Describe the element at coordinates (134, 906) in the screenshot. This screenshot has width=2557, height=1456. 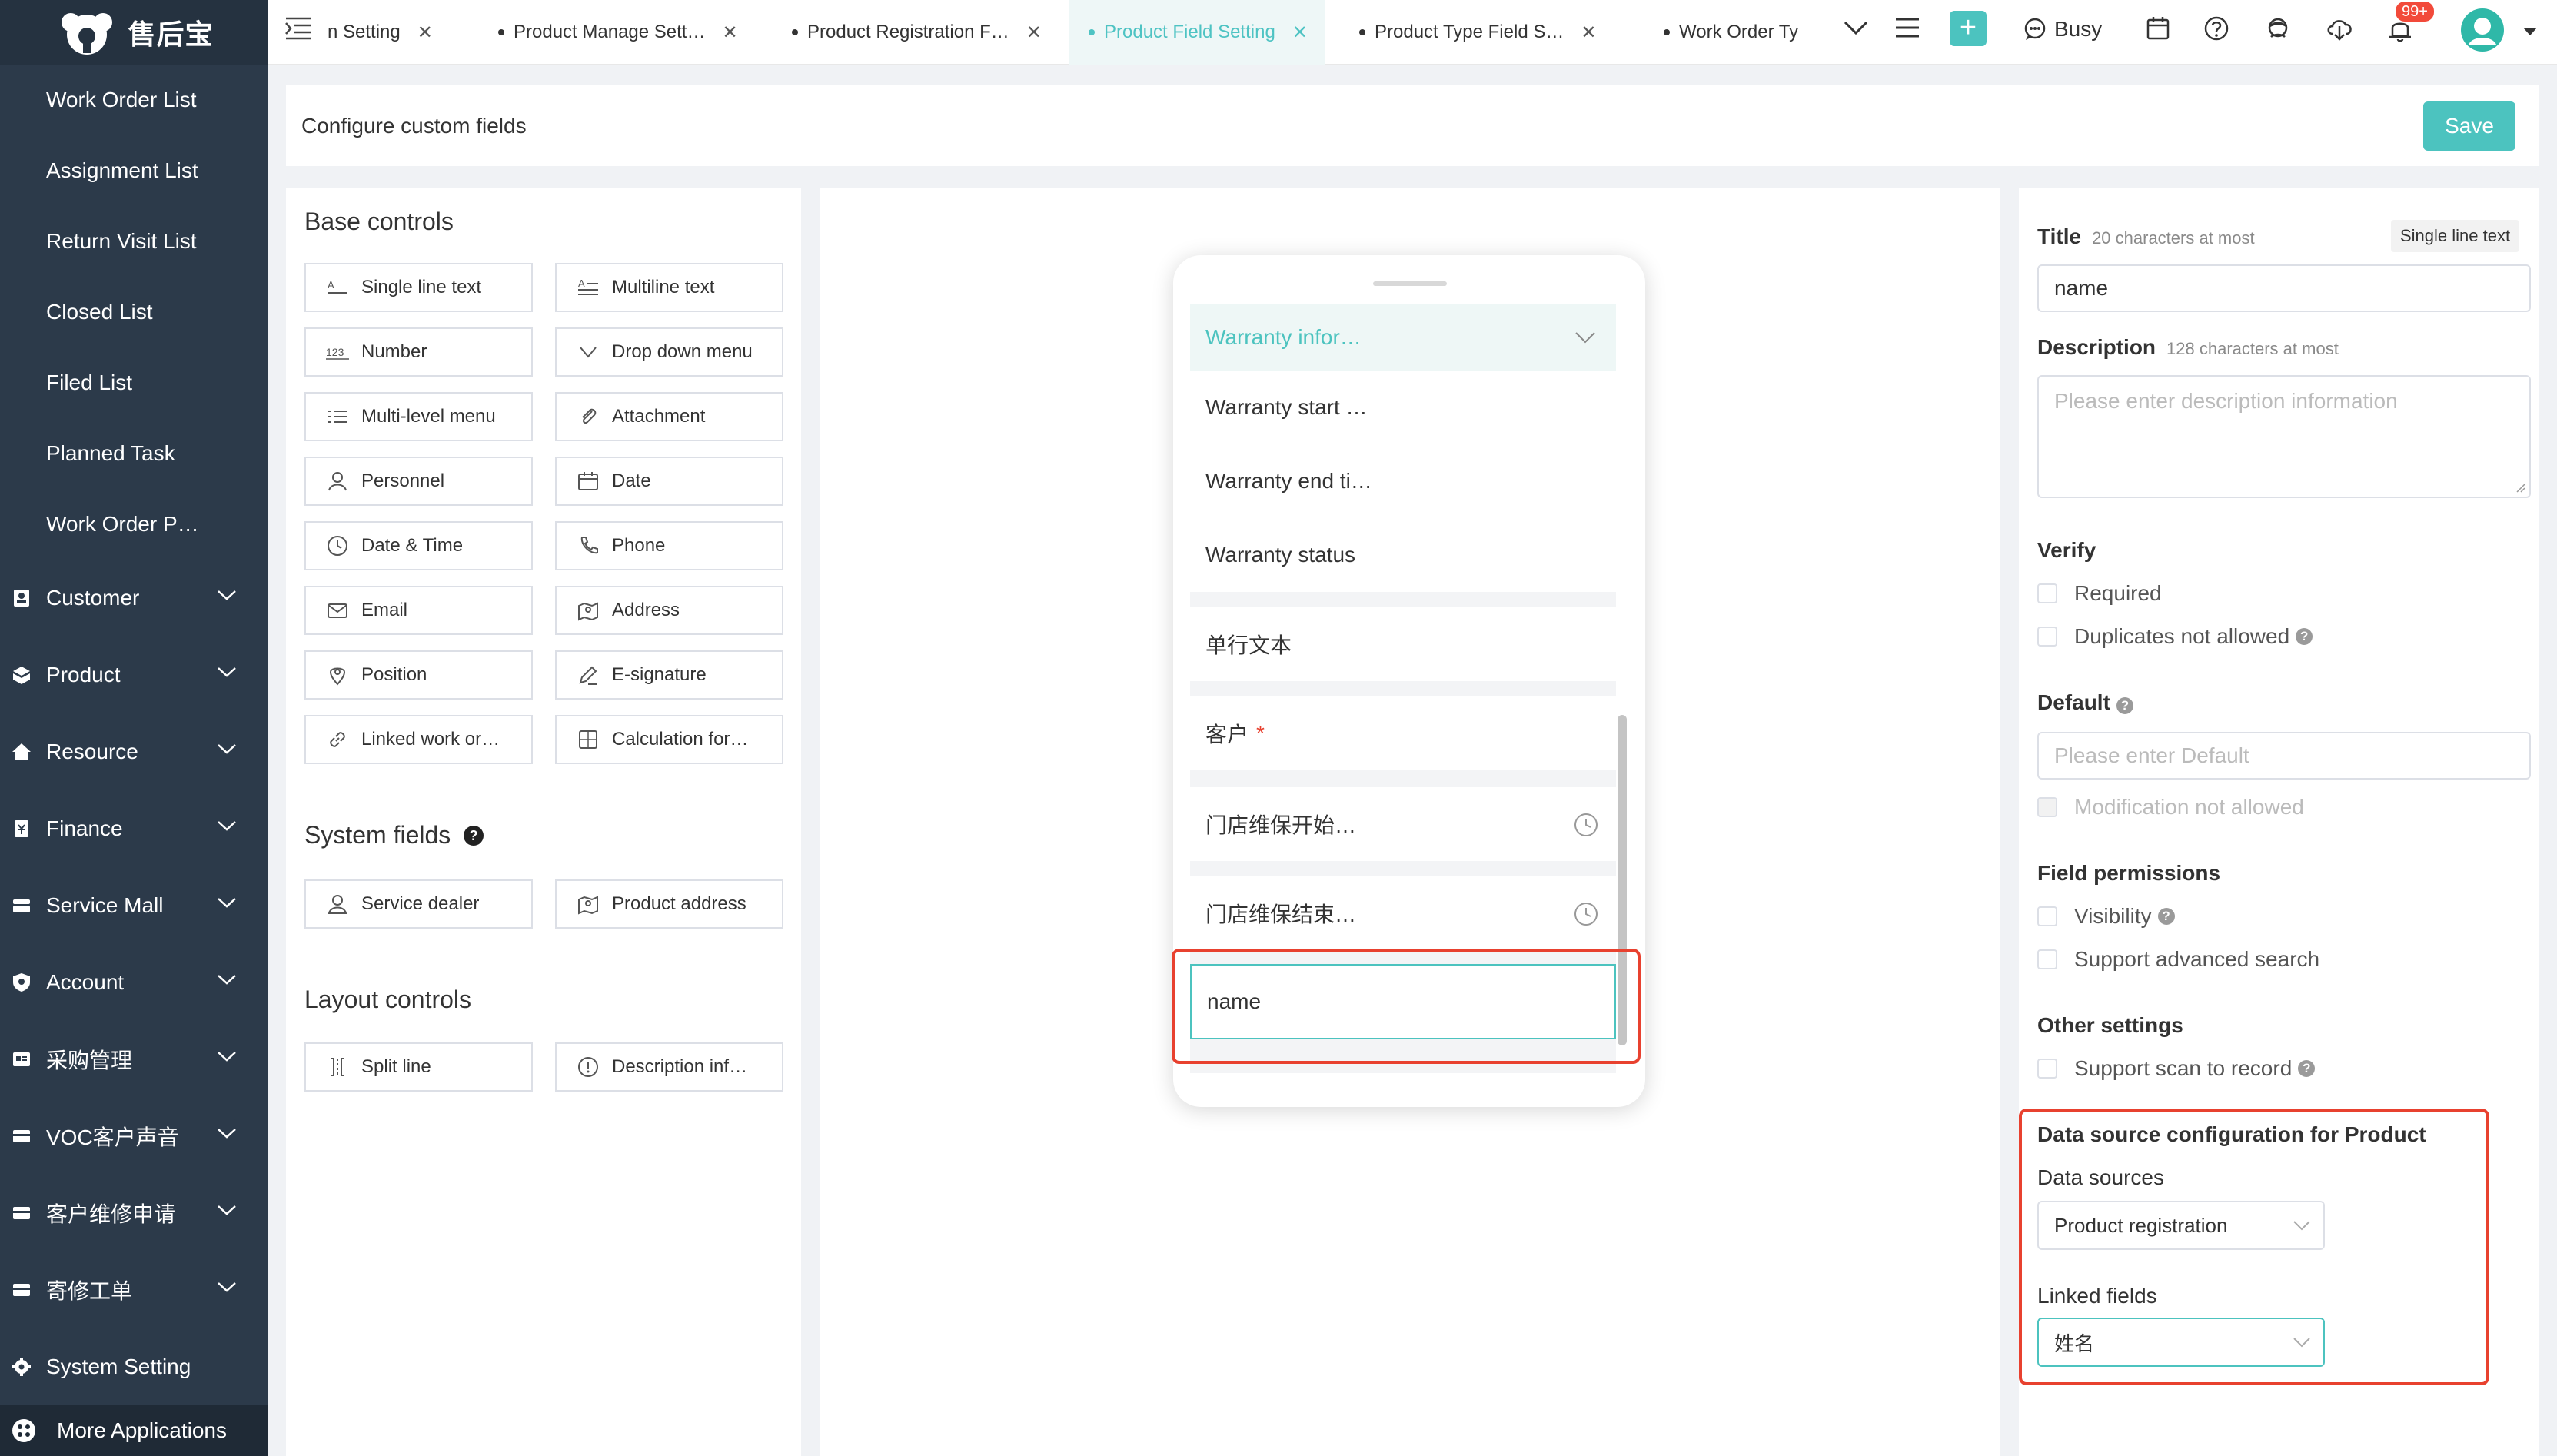
I see `sidebar-group-service-mall: Service Mall` at that location.